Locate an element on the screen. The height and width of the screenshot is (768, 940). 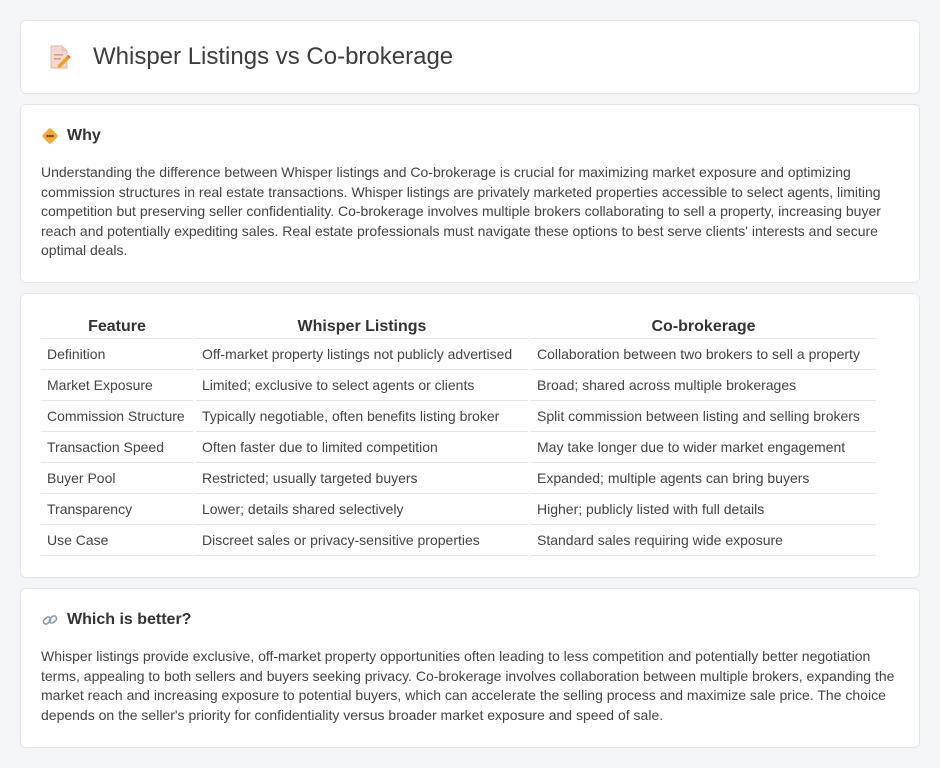
feature-cell: Transaction Speed is located at coordinates (117, 447).